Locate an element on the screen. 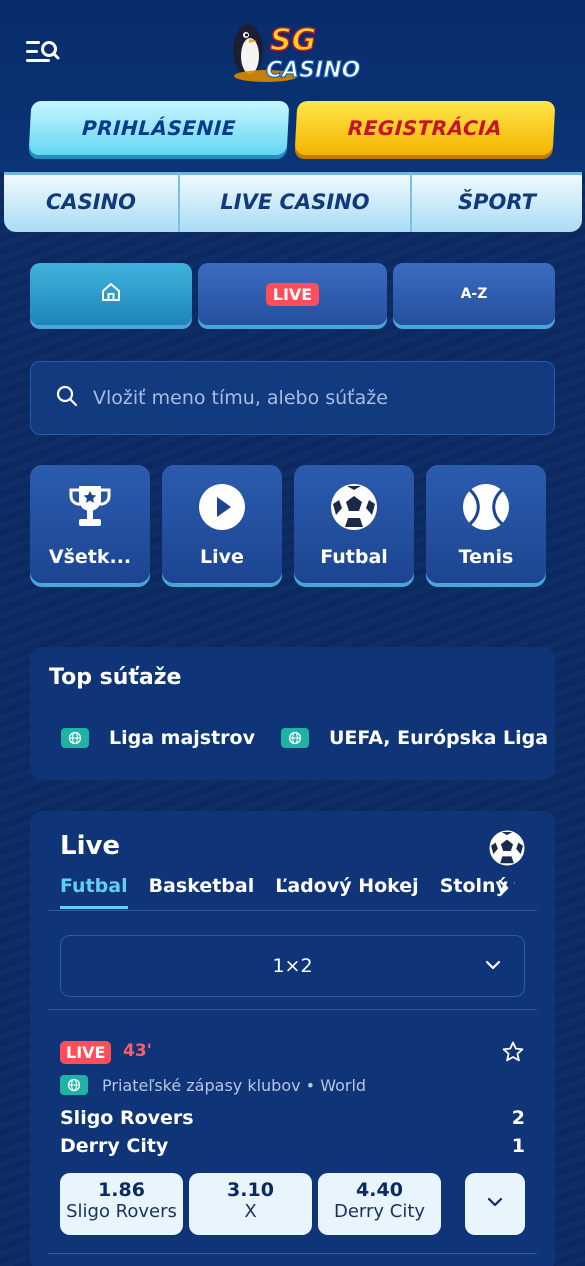  menu-search-icon is located at coordinates (42, 52).